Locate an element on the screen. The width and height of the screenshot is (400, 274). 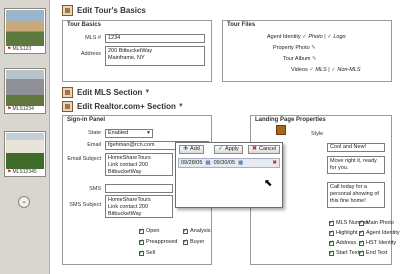
add-icon: ✚ is located at coordinates (186, 149).